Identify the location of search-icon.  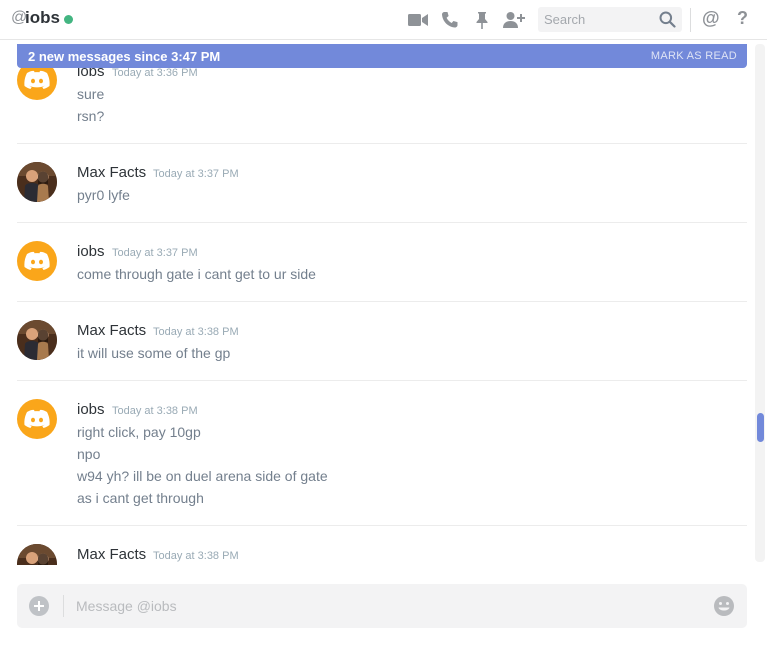
(667, 22).